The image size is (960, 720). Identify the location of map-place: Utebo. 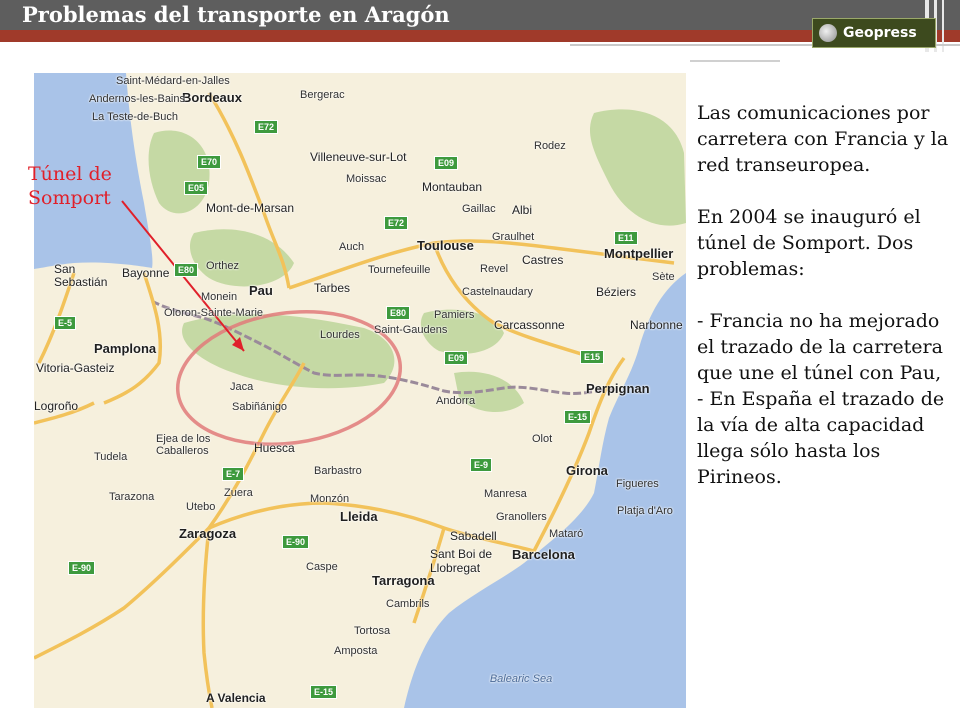
(201, 507).